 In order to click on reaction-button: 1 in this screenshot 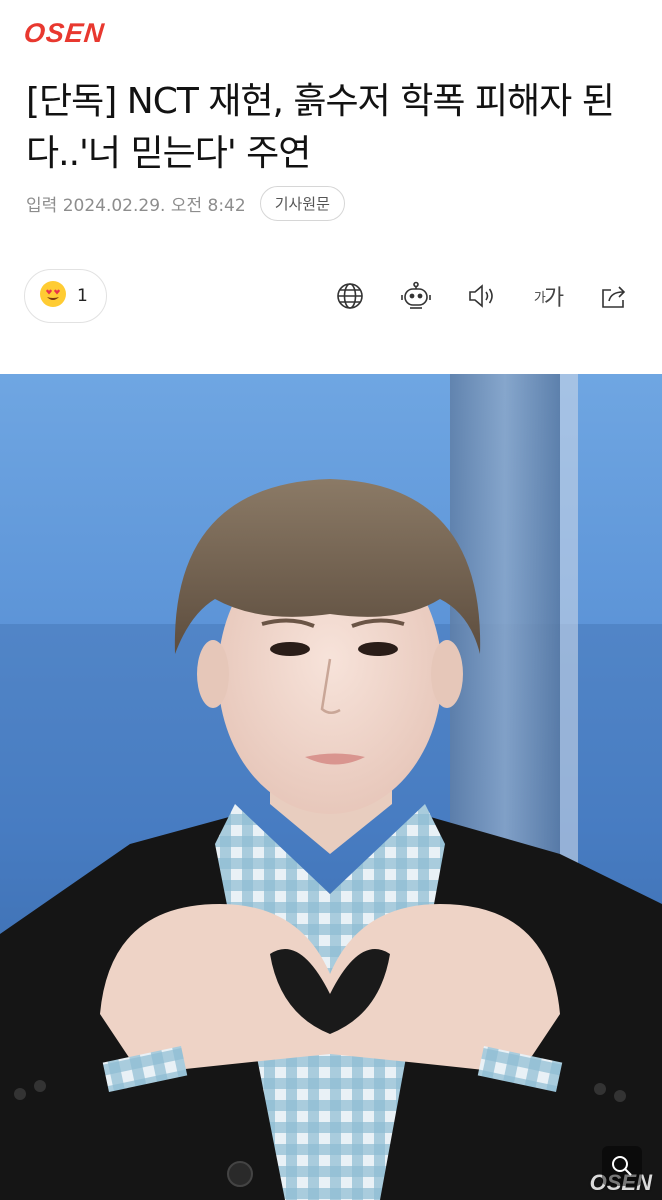, I will do `click(65, 296)`.